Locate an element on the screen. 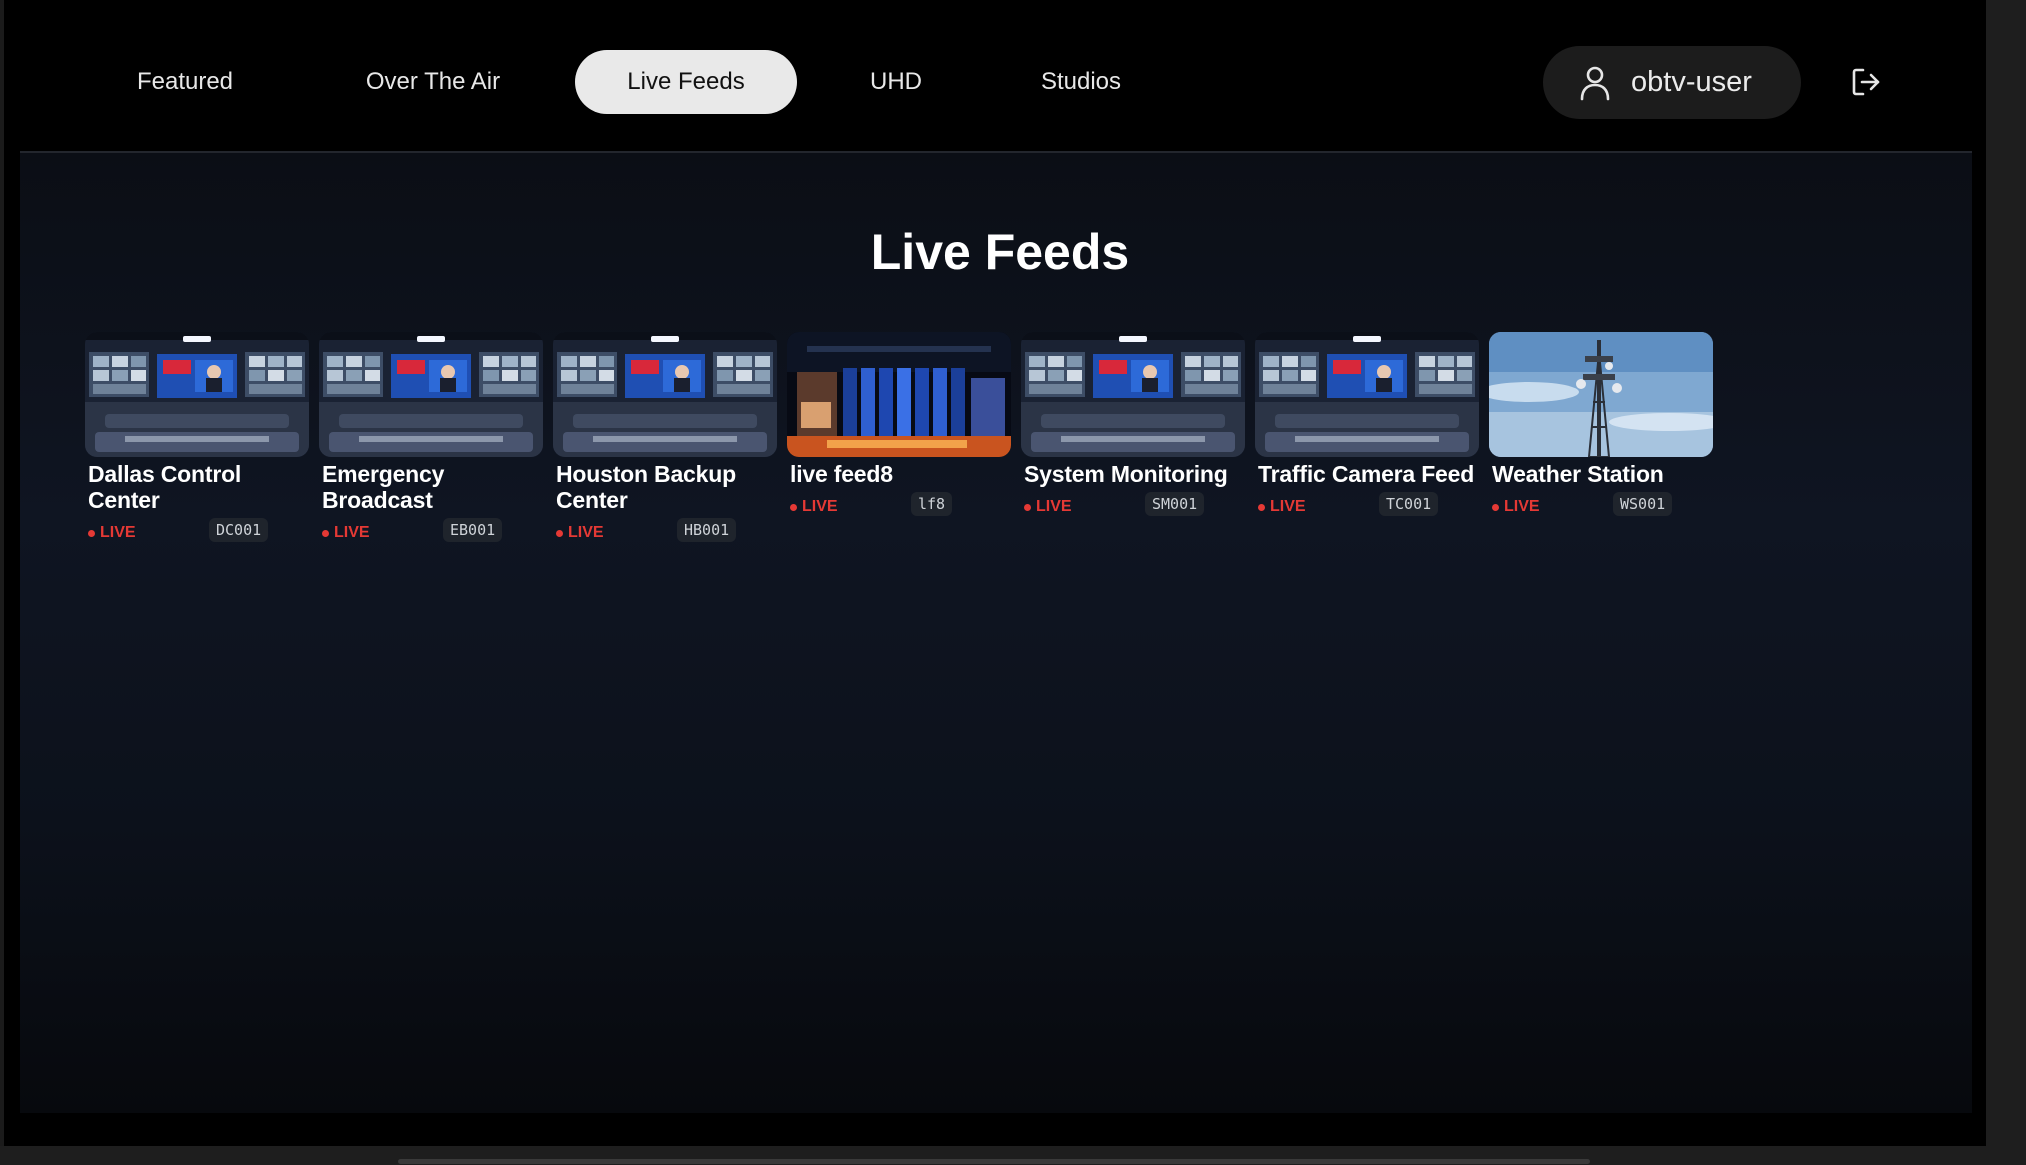 Image resolution: width=2026 pixels, height=1165 pixels. feed-title: Traffic Camera Feed is located at coordinates (1366, 474).